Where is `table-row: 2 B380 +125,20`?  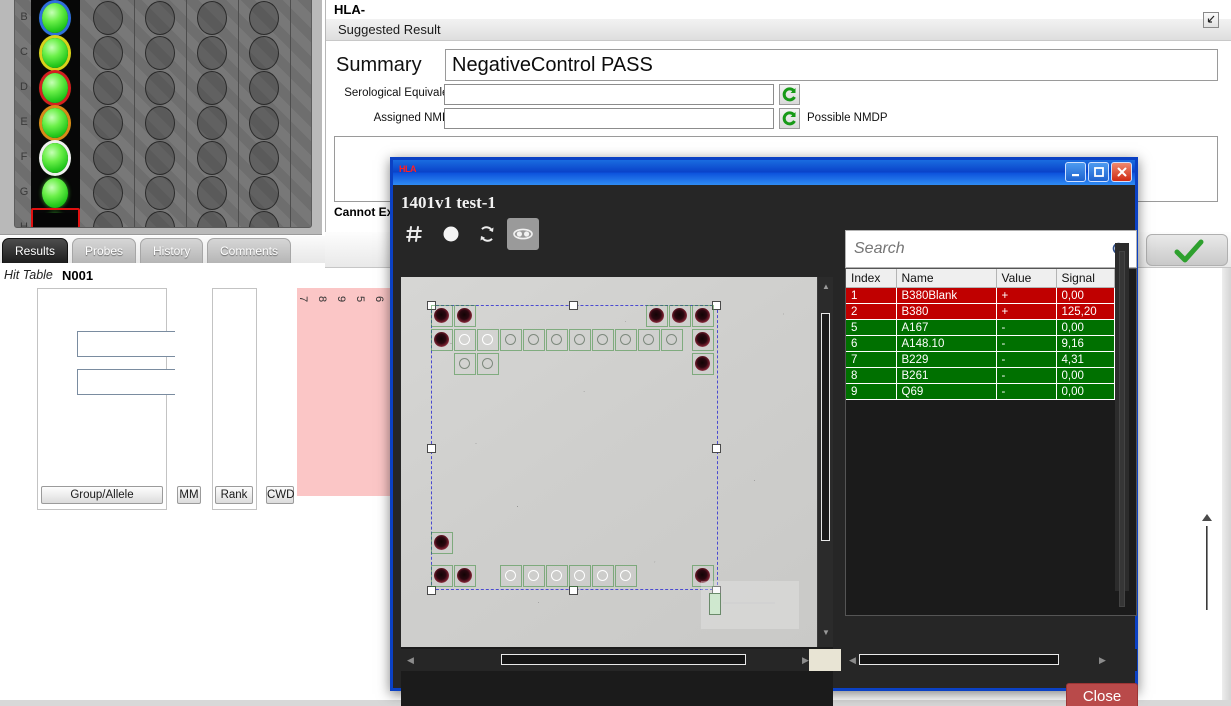 table-row: 2 B380 +125,20 is located at coordinates (980, 311).